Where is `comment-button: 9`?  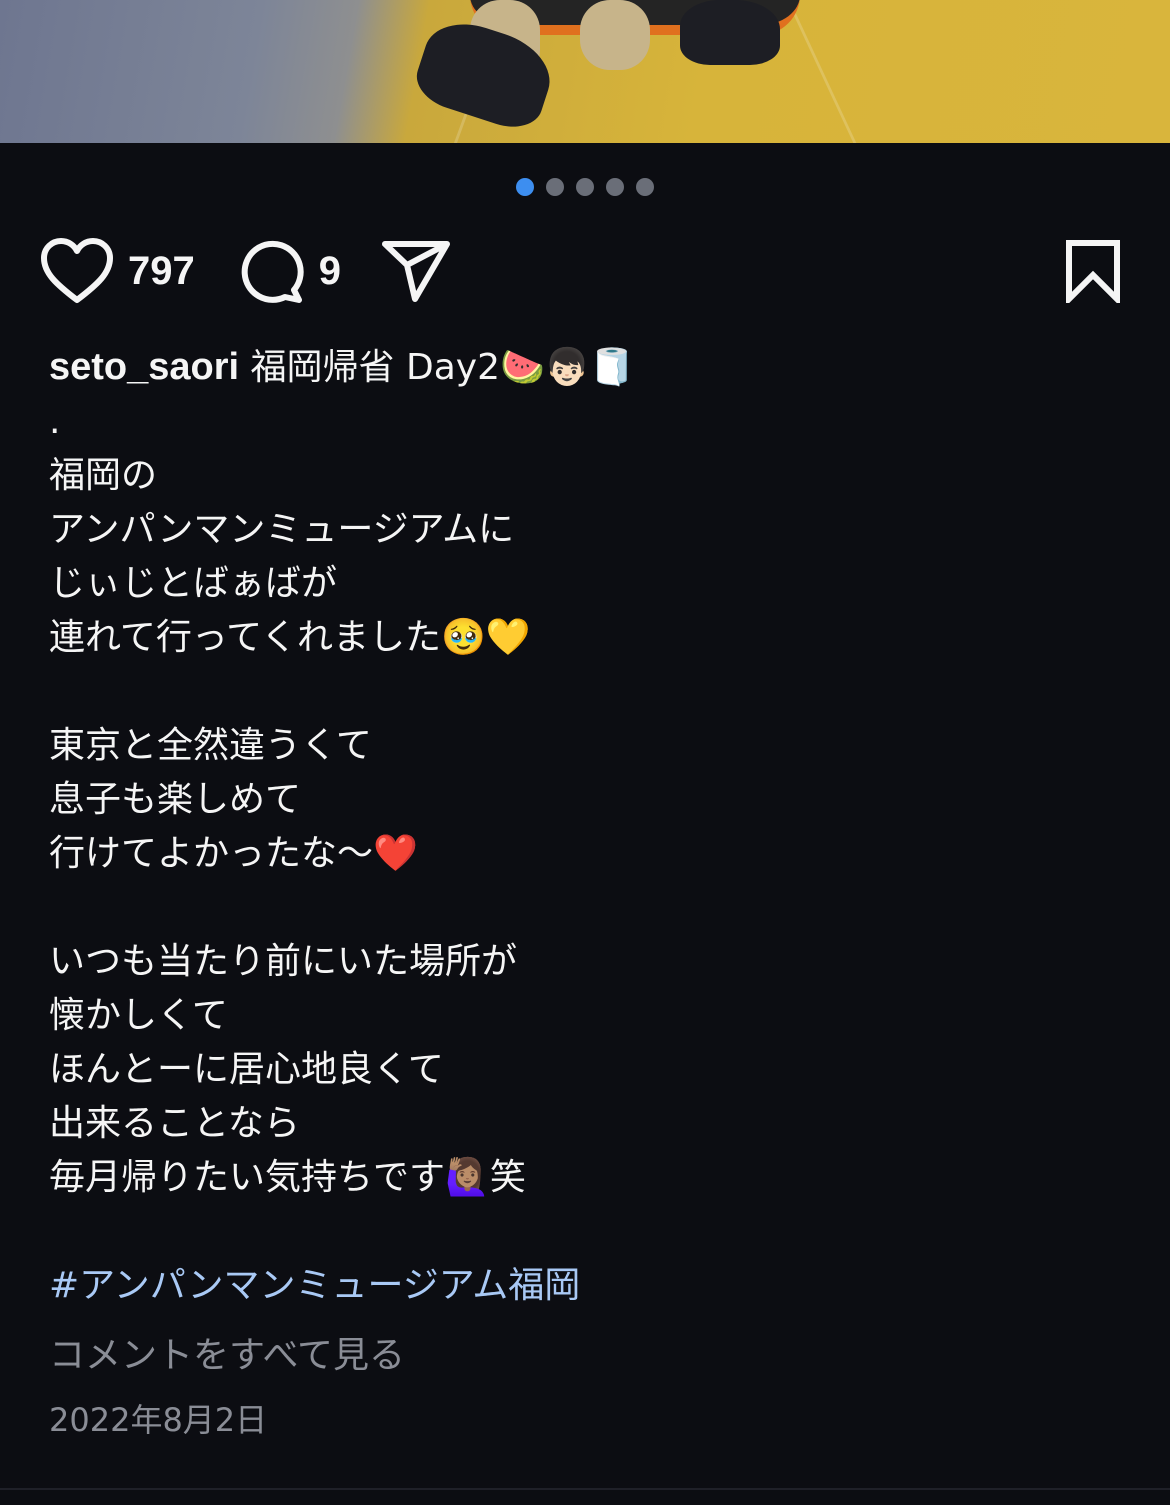
comment-button: 9 is located at coordinates (290, 271).